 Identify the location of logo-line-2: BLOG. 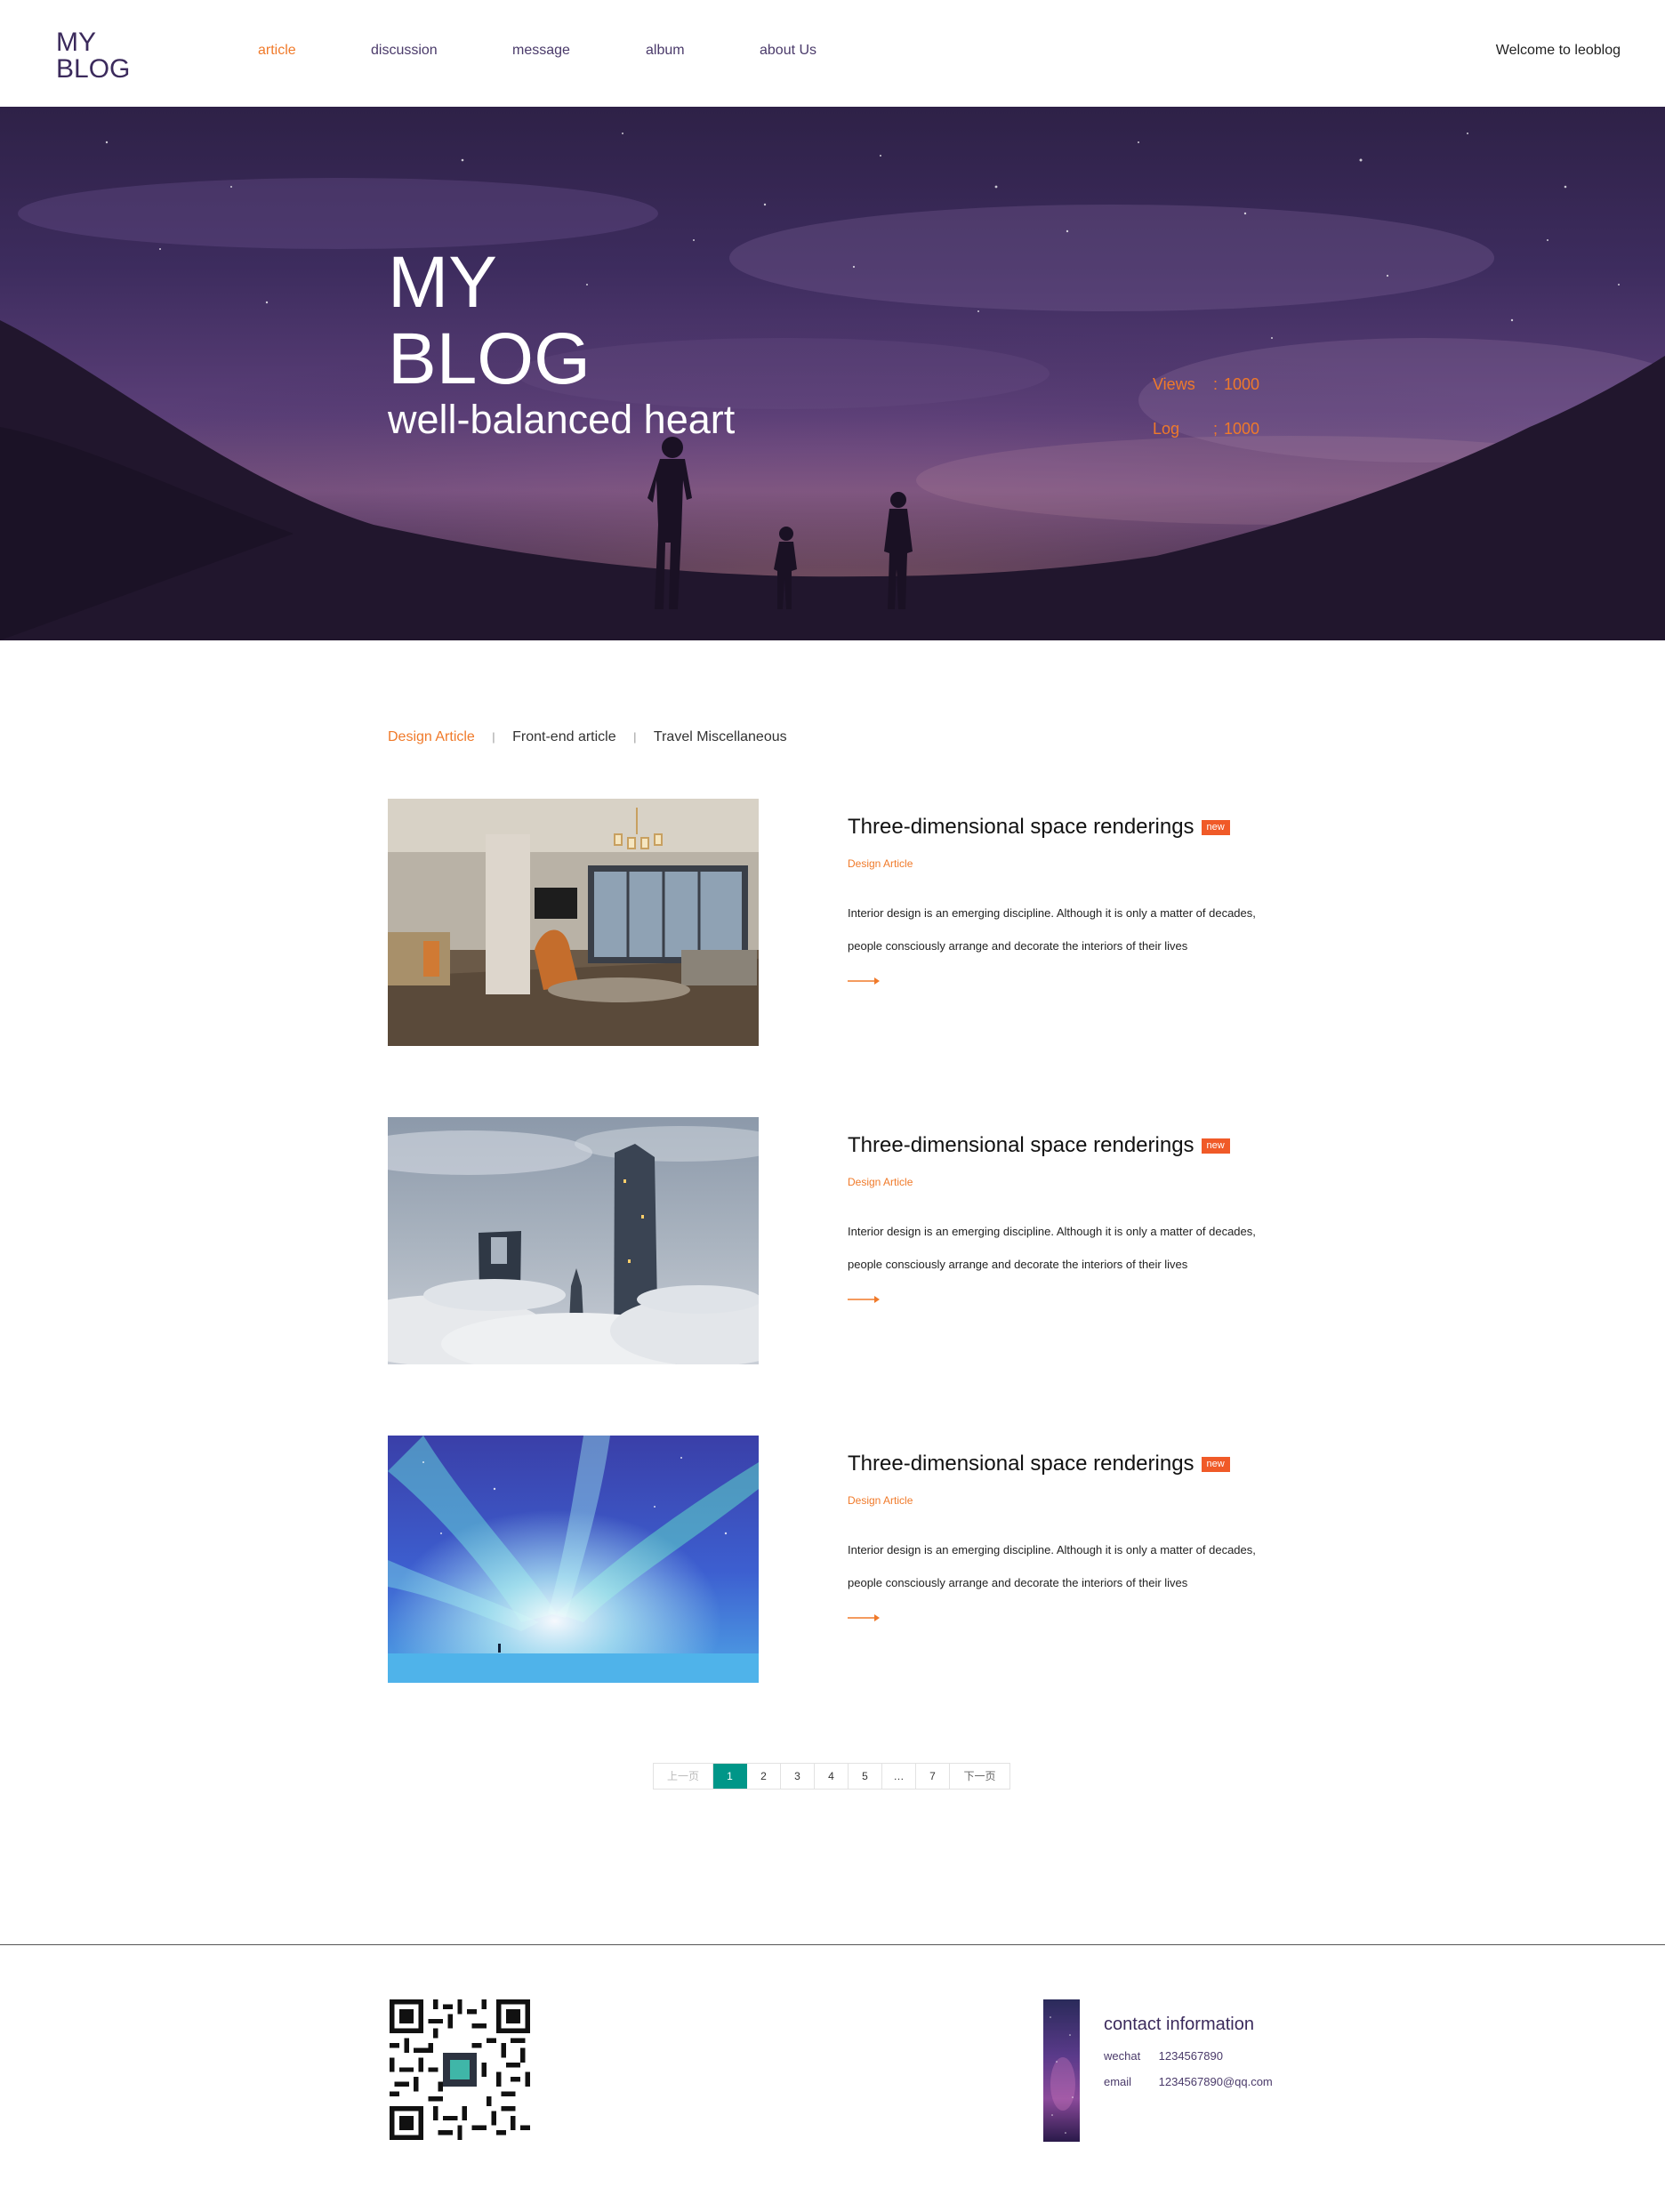
(93, 69).